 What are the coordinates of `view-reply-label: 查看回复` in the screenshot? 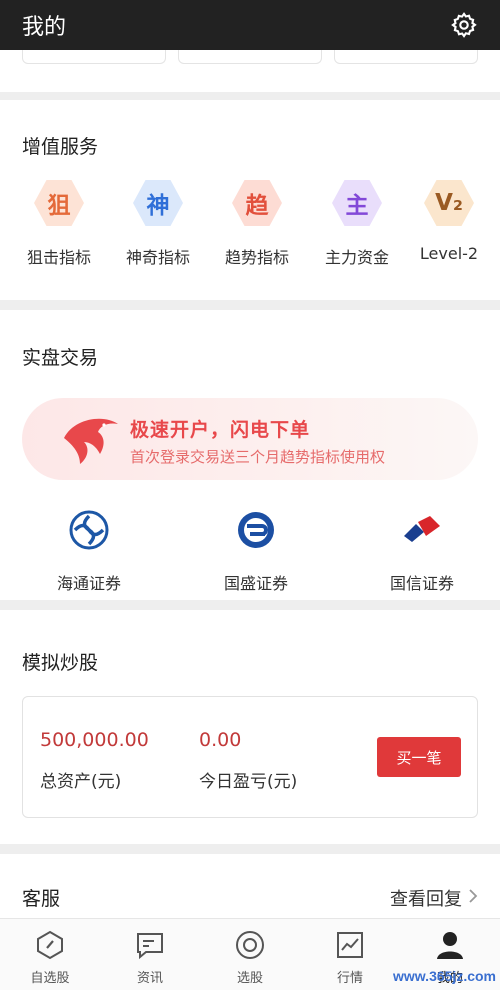 It's located at (426, 899).